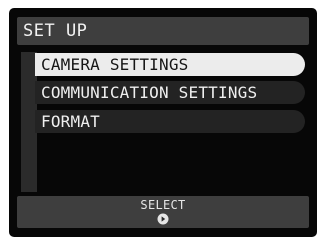 This screenshot has height=243, width=325. I want to click on select-hint-label: SELECT, so click(163, 205).